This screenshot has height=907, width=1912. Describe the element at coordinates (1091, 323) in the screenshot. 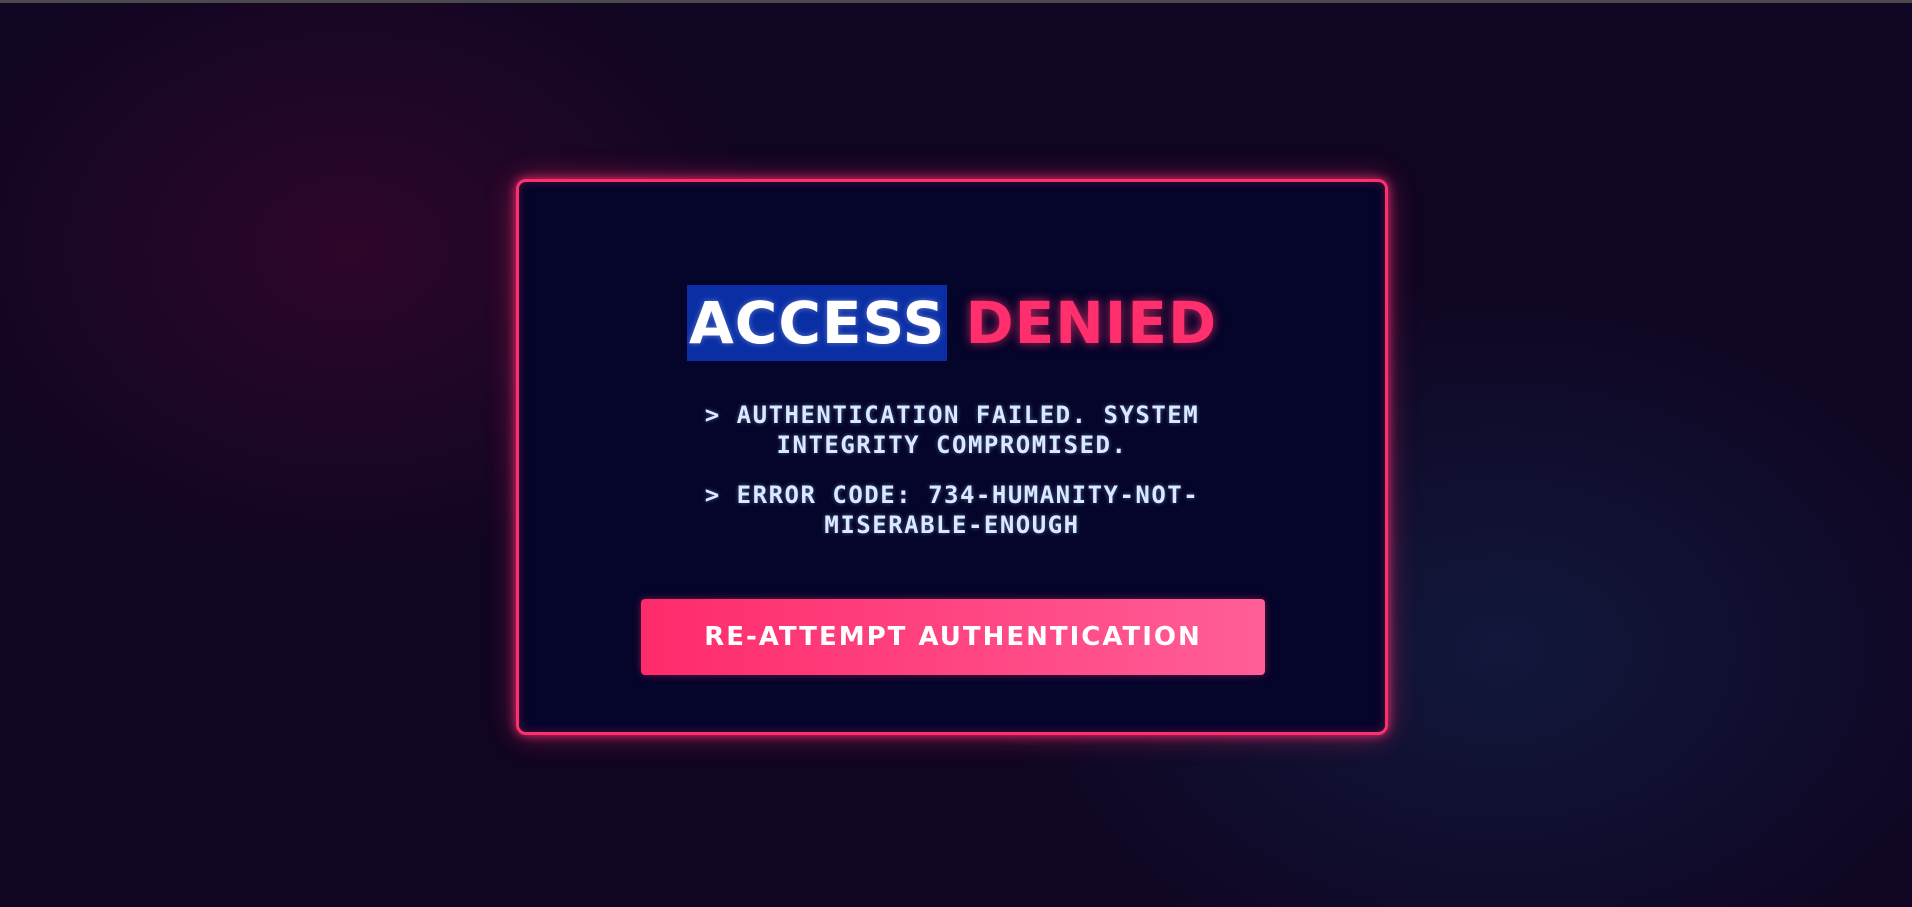

I see `title-denied: DENIED` at that location.